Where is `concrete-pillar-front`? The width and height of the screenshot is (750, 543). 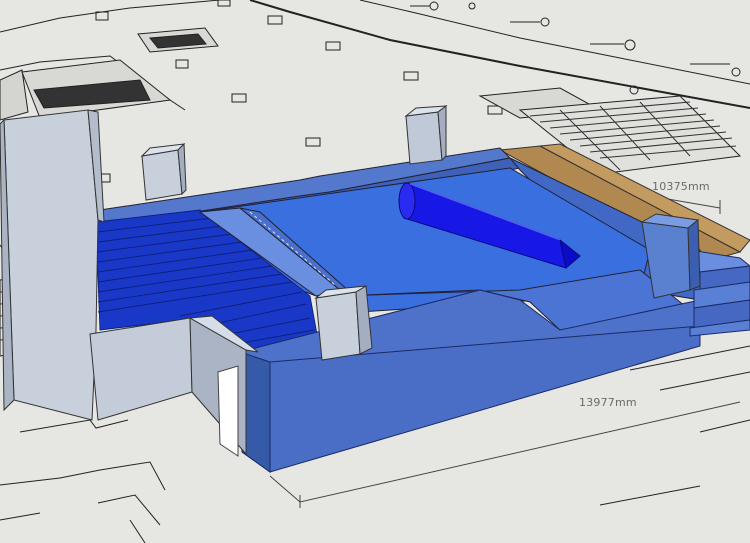 concrete-pillar-front is located at coordinates (343, 323).